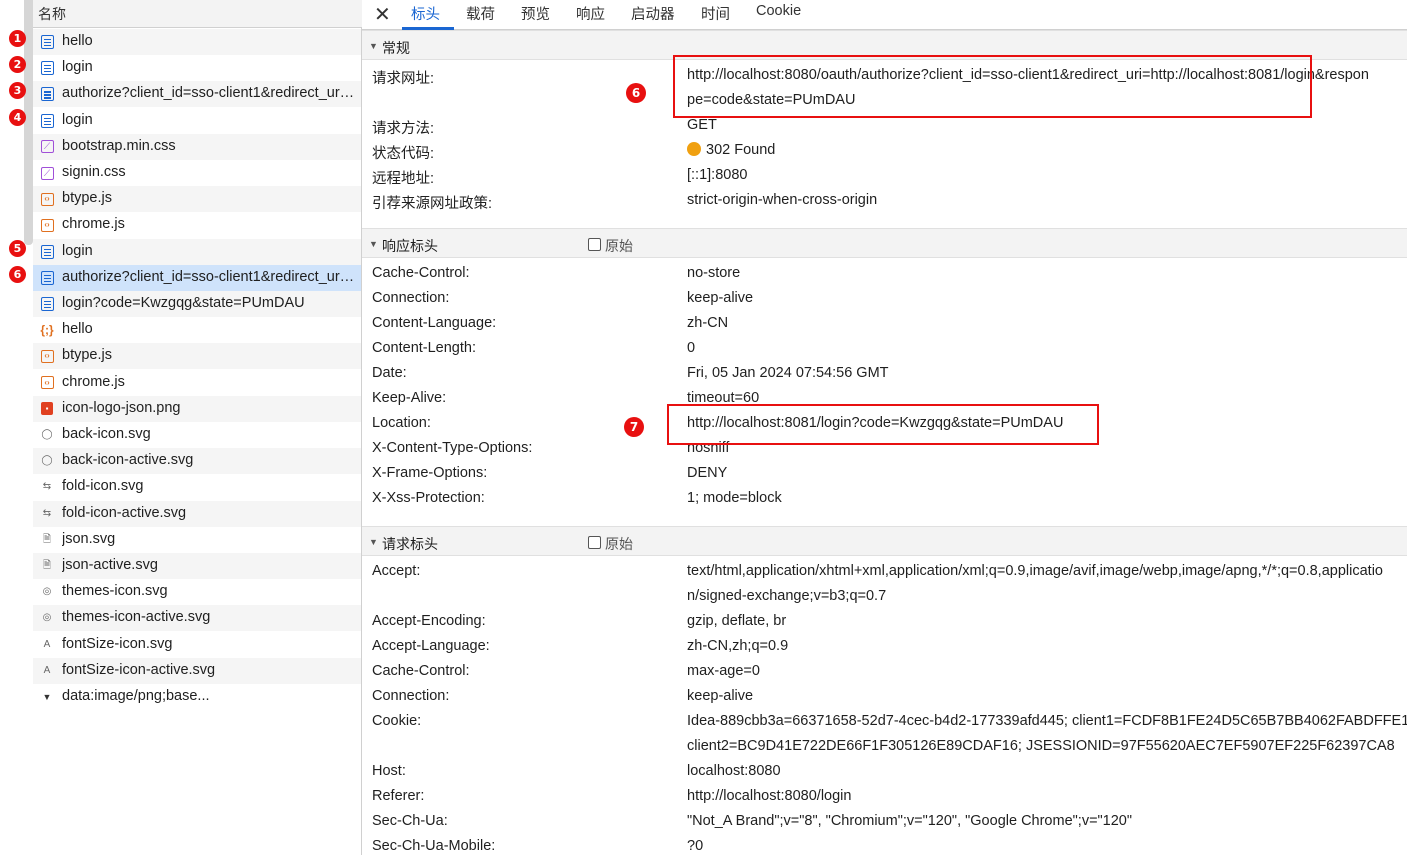 Image resolution: width=1407 pixels, height=855 pixels. I want to click on request-row: ⟋ bootstrap.min.css, so click(197, 146).